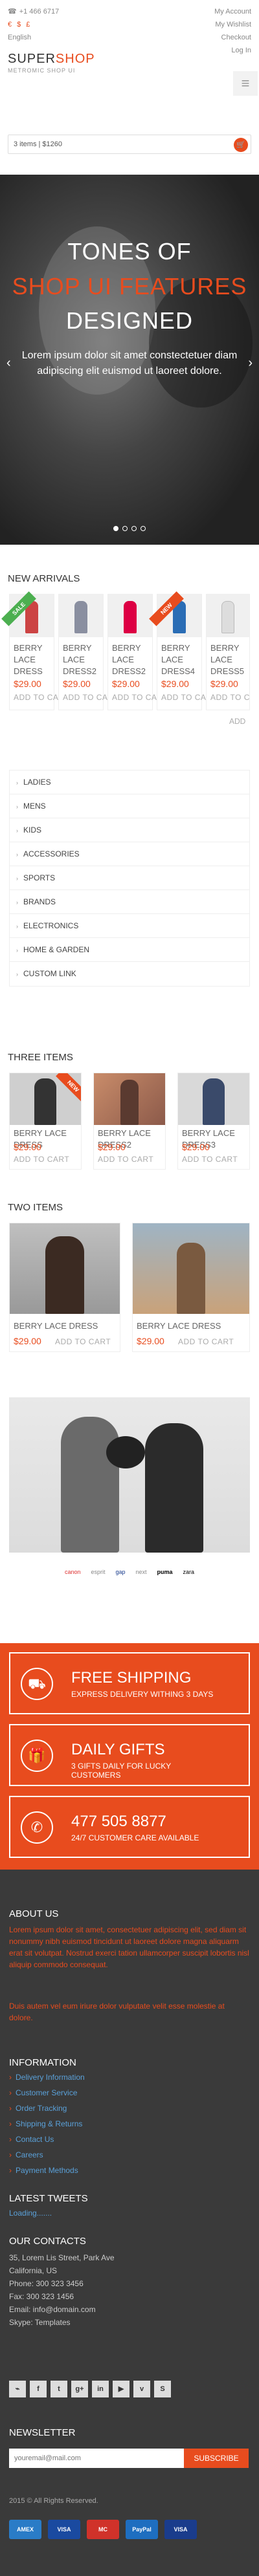 The width and height of the screenshot is (259, 2576). What do you see at coordinates (141, 1572) in the screenshot?
I see `brand-logo: next` at bounding box center [141, 1572].